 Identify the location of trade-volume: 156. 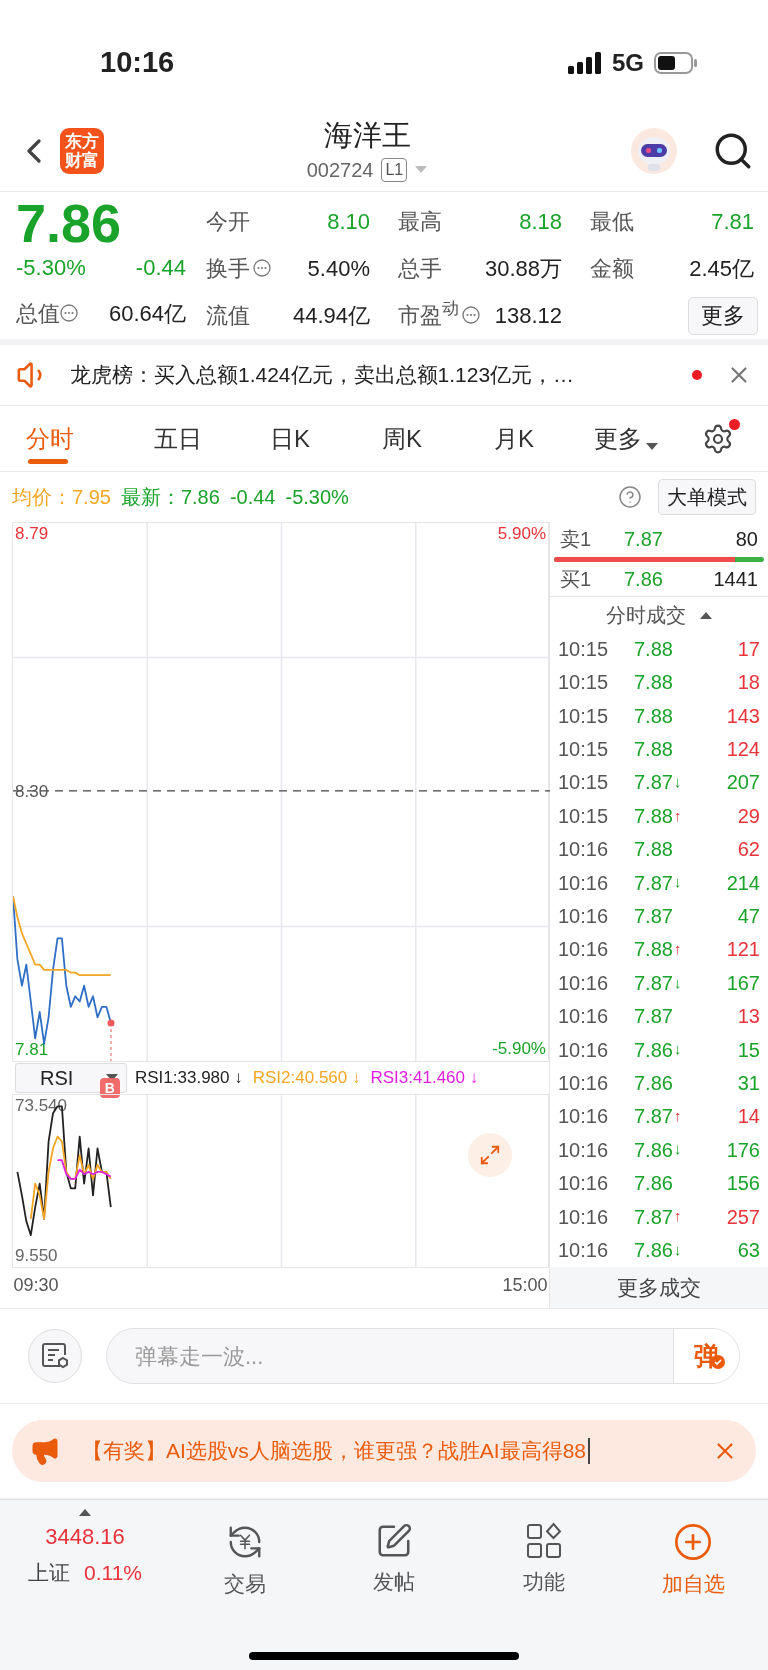
(743, 1184).